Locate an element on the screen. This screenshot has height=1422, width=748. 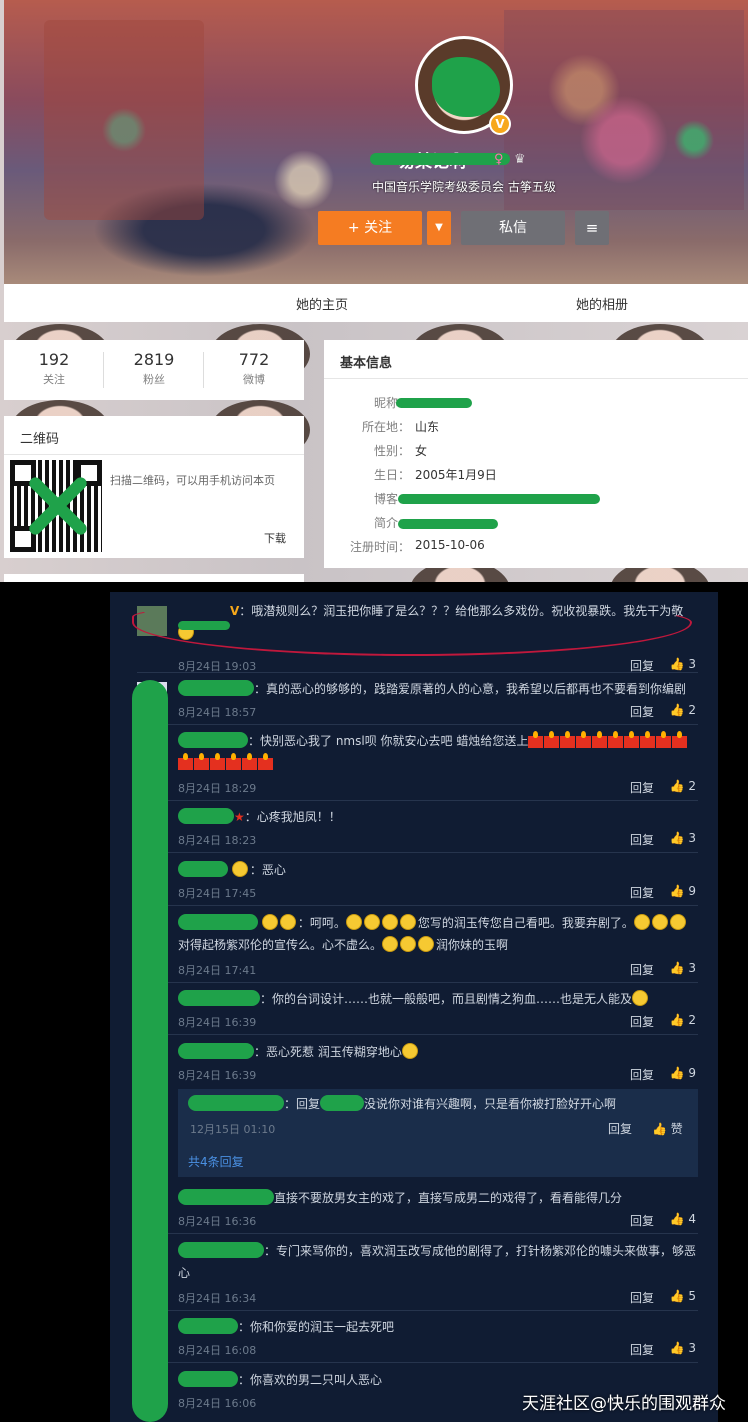
sub-reply-prefix: ：回复 is located at coordinates (302, 1104).